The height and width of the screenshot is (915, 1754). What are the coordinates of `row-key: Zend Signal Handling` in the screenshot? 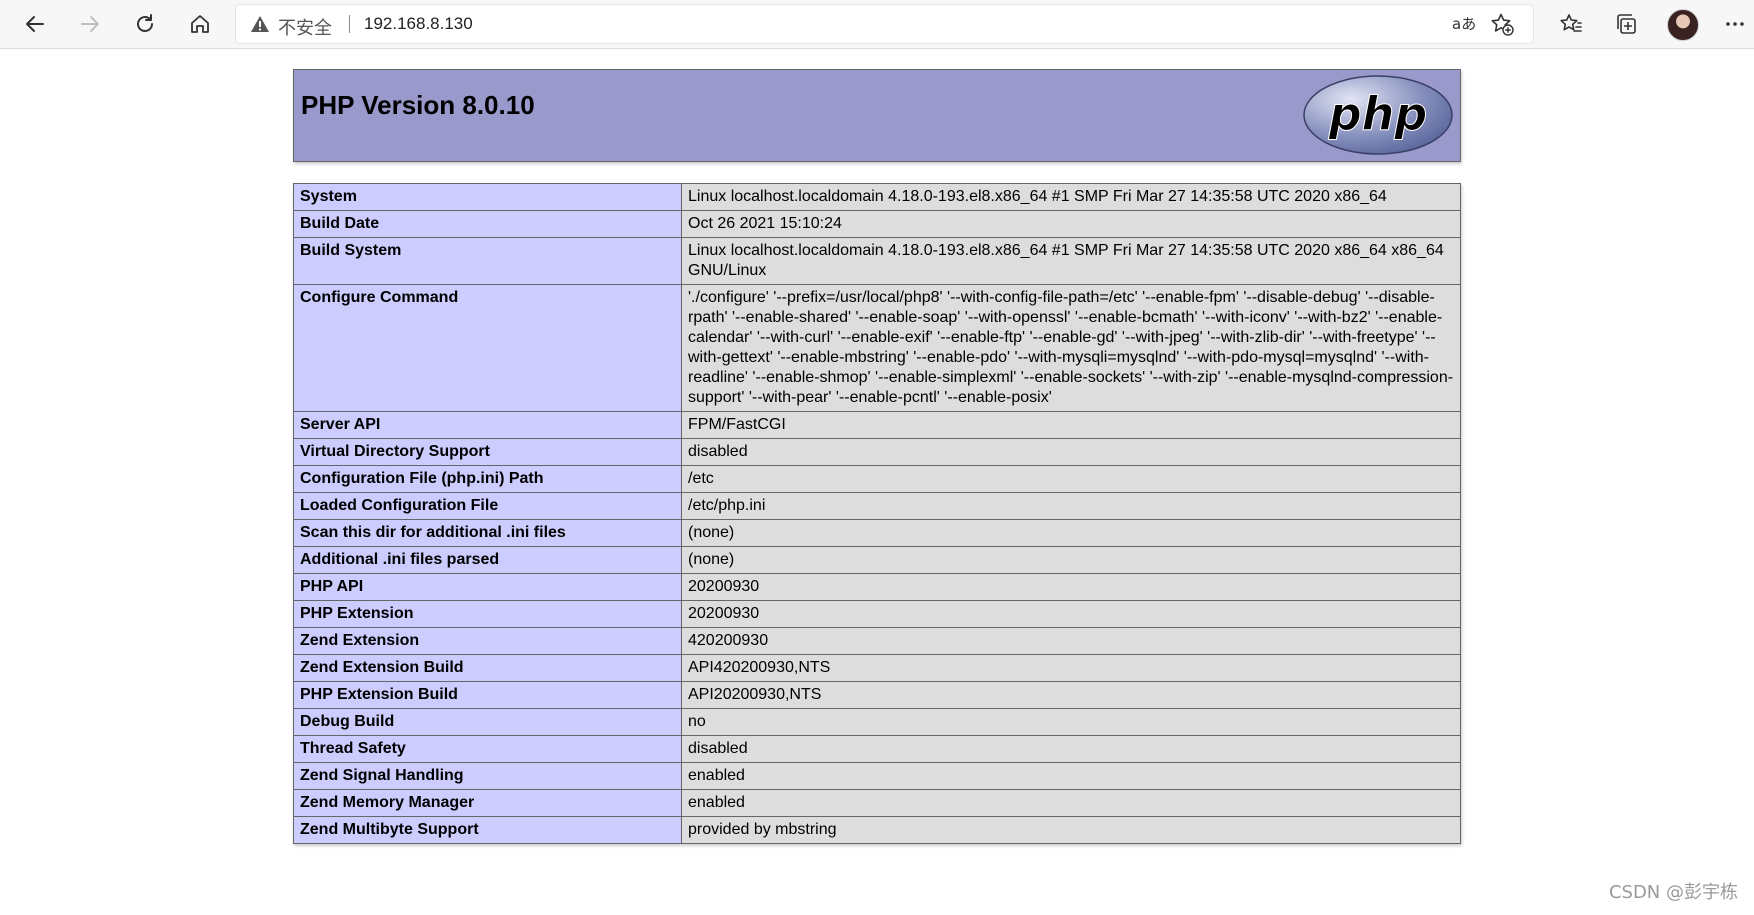 It's located at (487, 776).